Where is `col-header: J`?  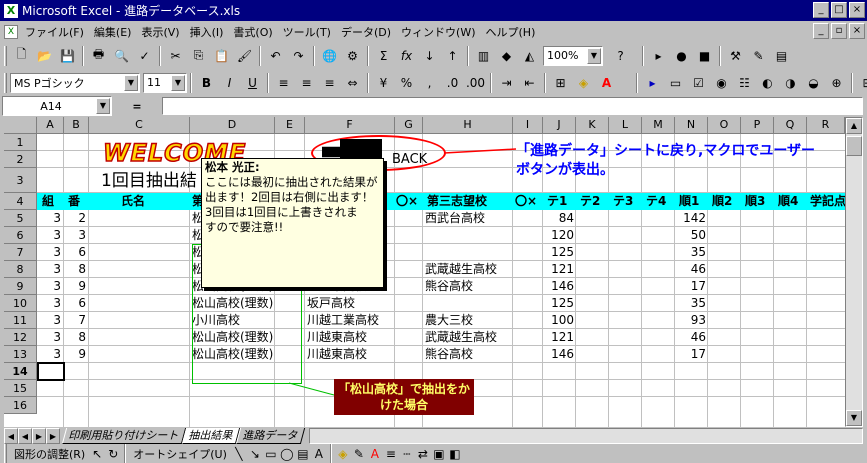
col-header: J is located at coordinates (559, 125).